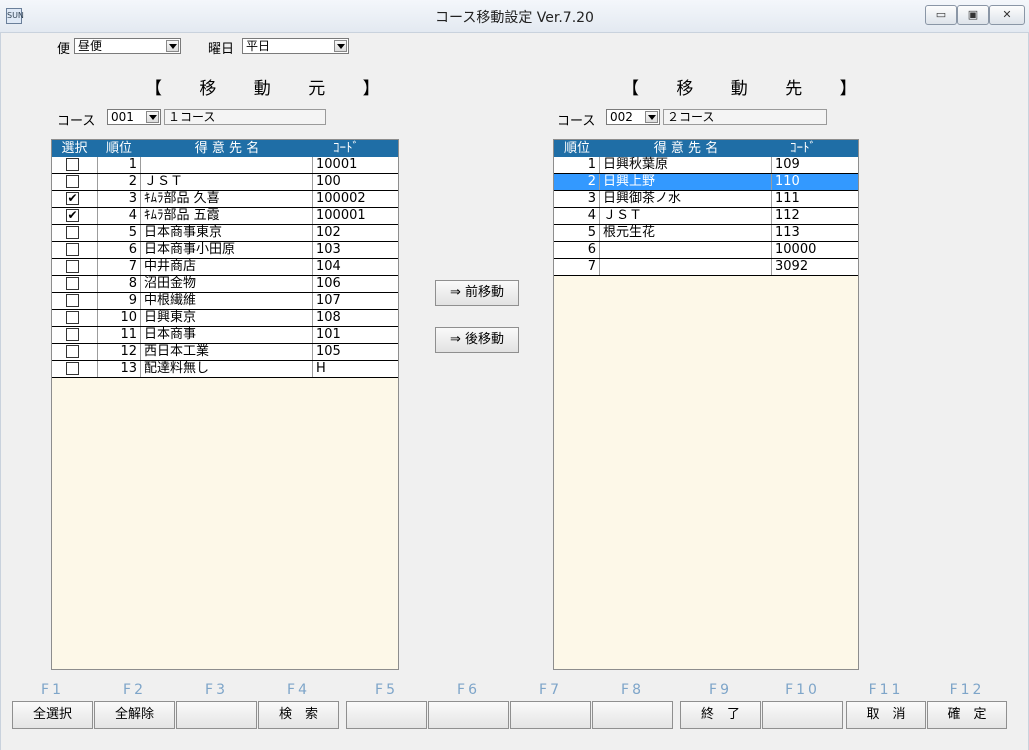 The image size is (1029, 750). I want to click on table-row: 13 配達料無し H, so click(225, 369).